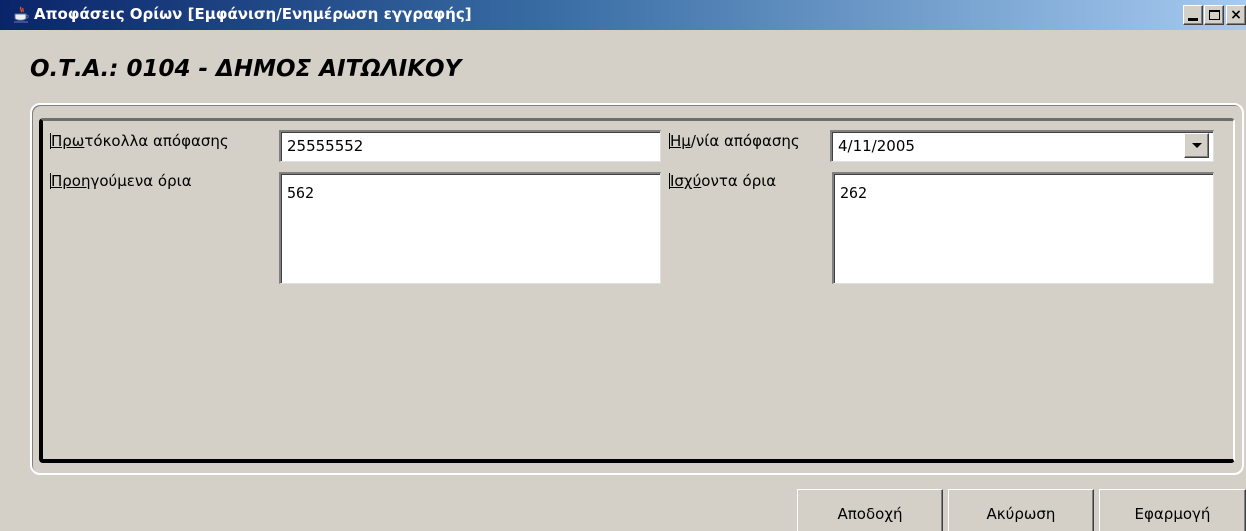 This screenshot has width=1246, height=531. What do you see at coordinates (139, 141) in the screenshot?
I see `protocol-label: Πρωτόκολλα απόφασης` at bounding box center [139, 141].